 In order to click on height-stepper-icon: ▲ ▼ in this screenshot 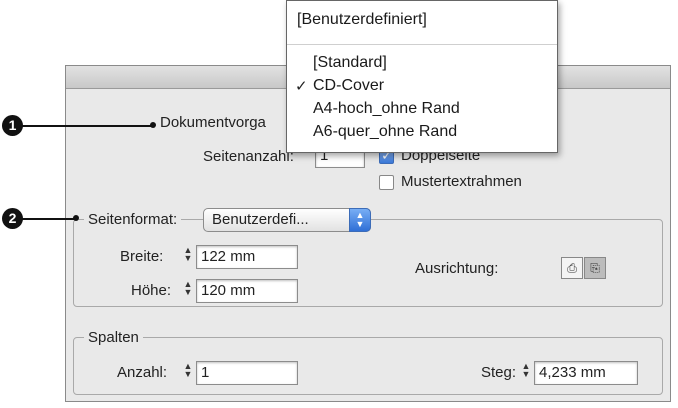, I will do `click(188, 291)`.